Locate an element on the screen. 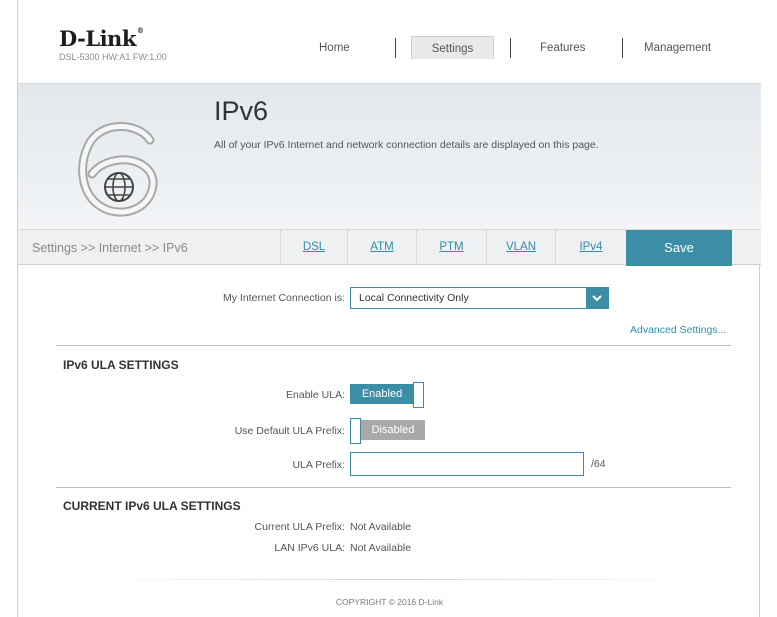 The height and width of the screenshot is (617, 777). connection-type-label: My Internet Connection is: is located at coordinates (284, 298).